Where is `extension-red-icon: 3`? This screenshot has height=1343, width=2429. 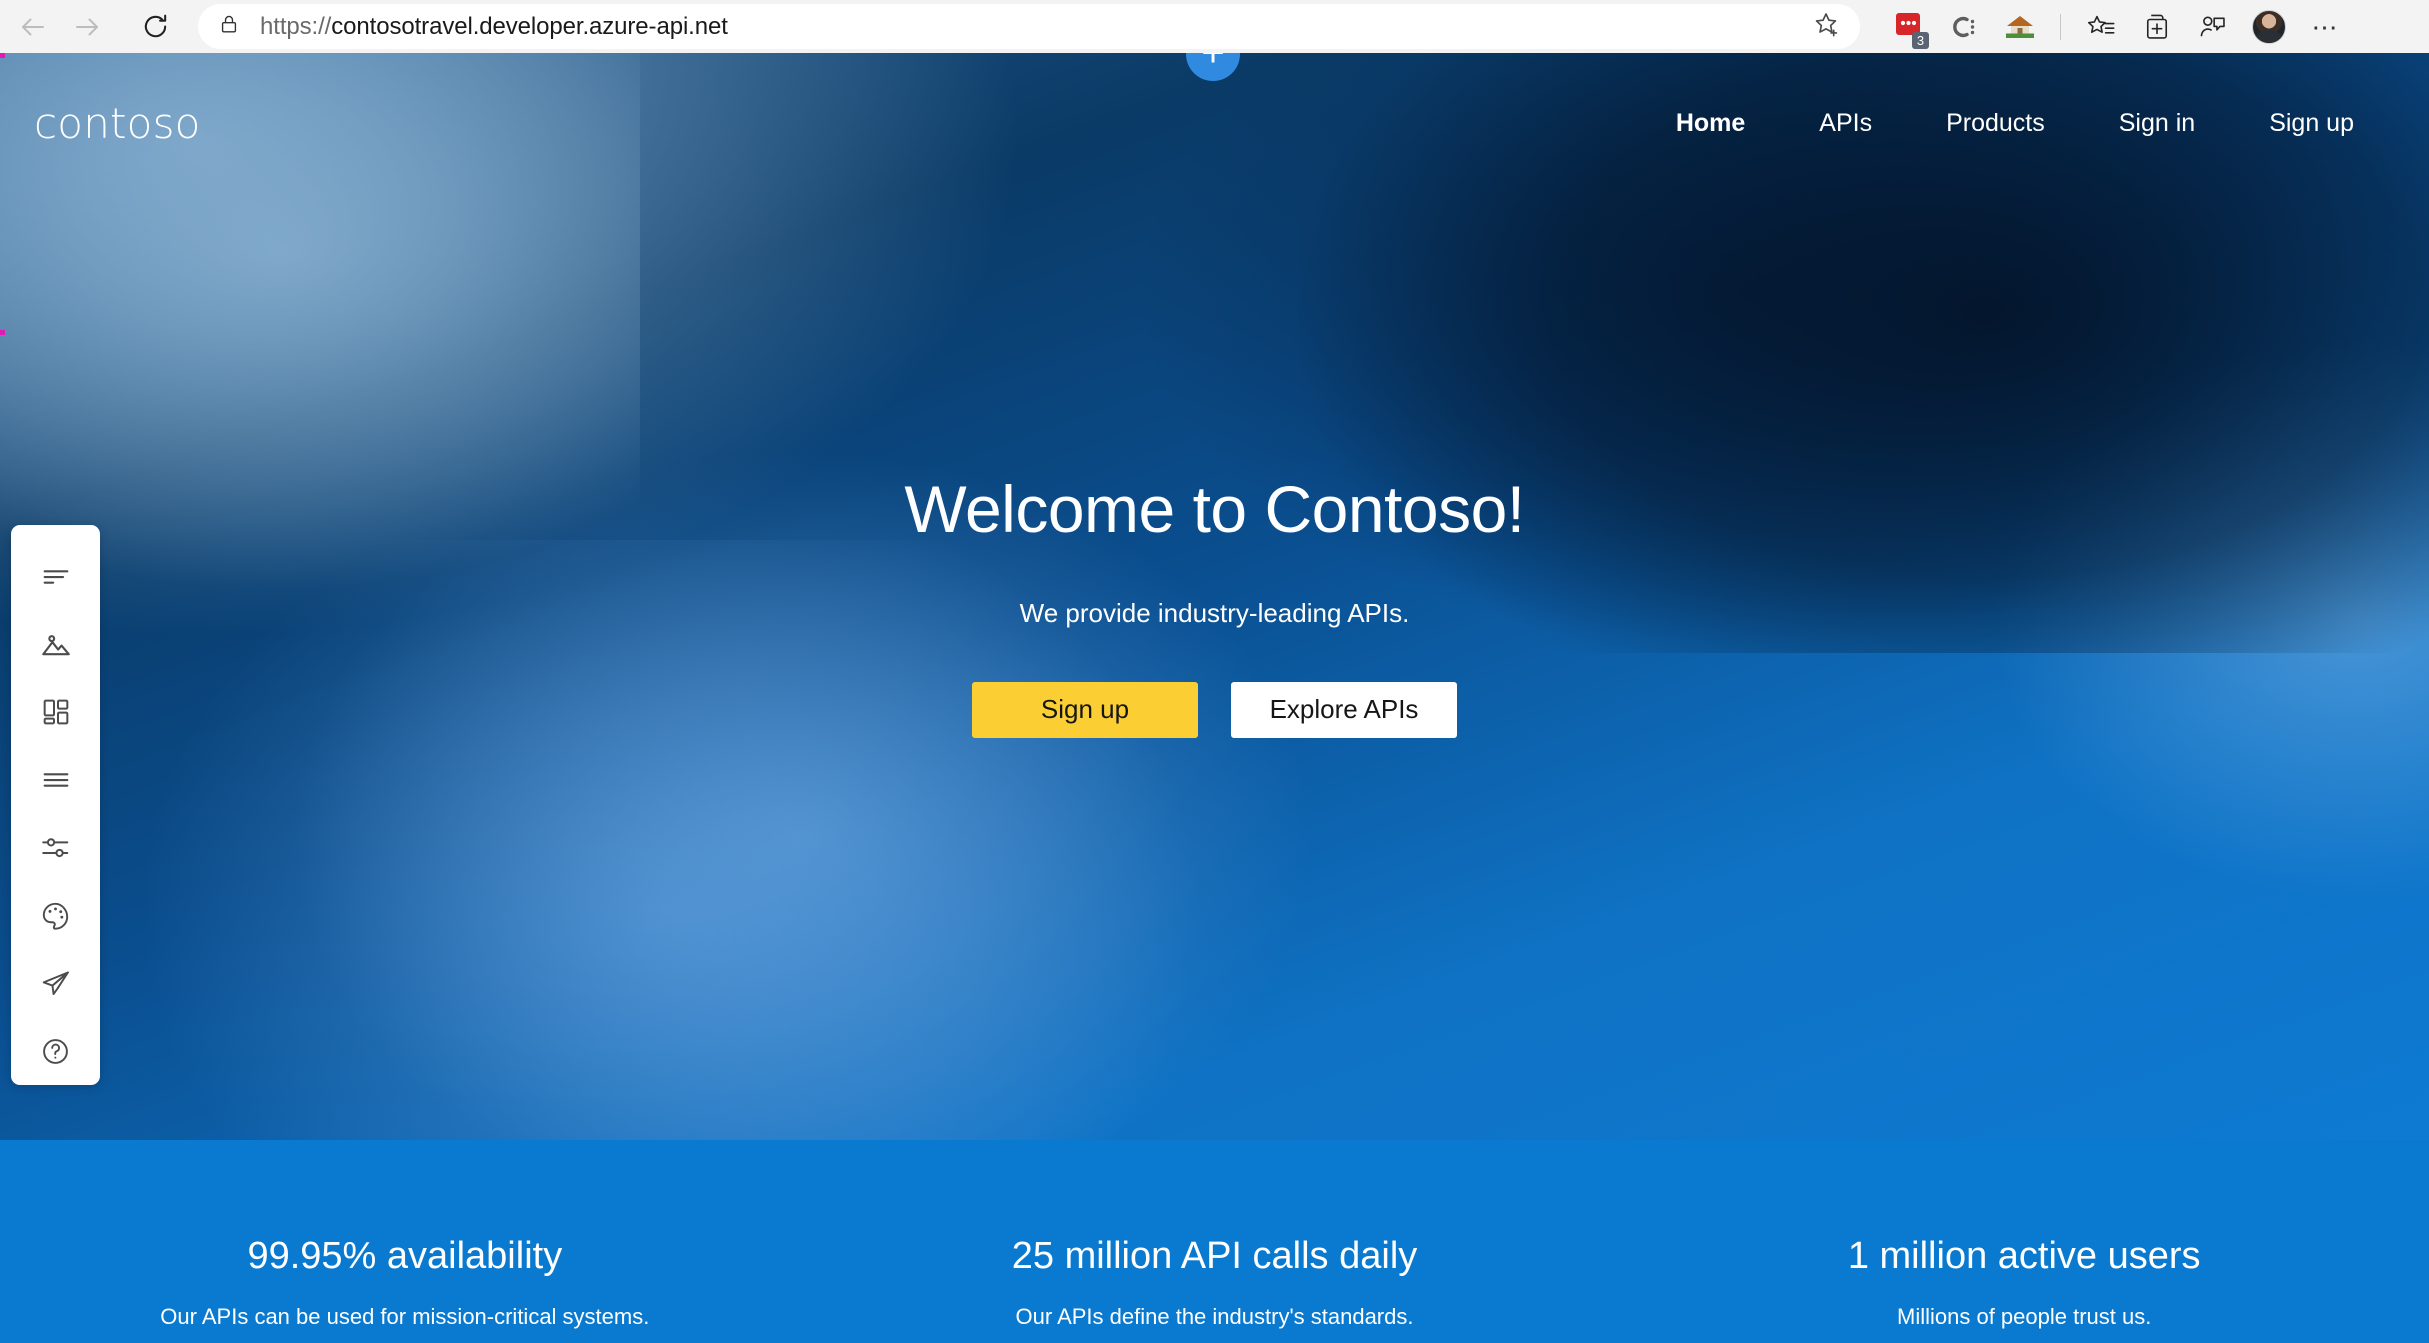 extension-red-icon: 3 is located at coordinates (1908, 26).